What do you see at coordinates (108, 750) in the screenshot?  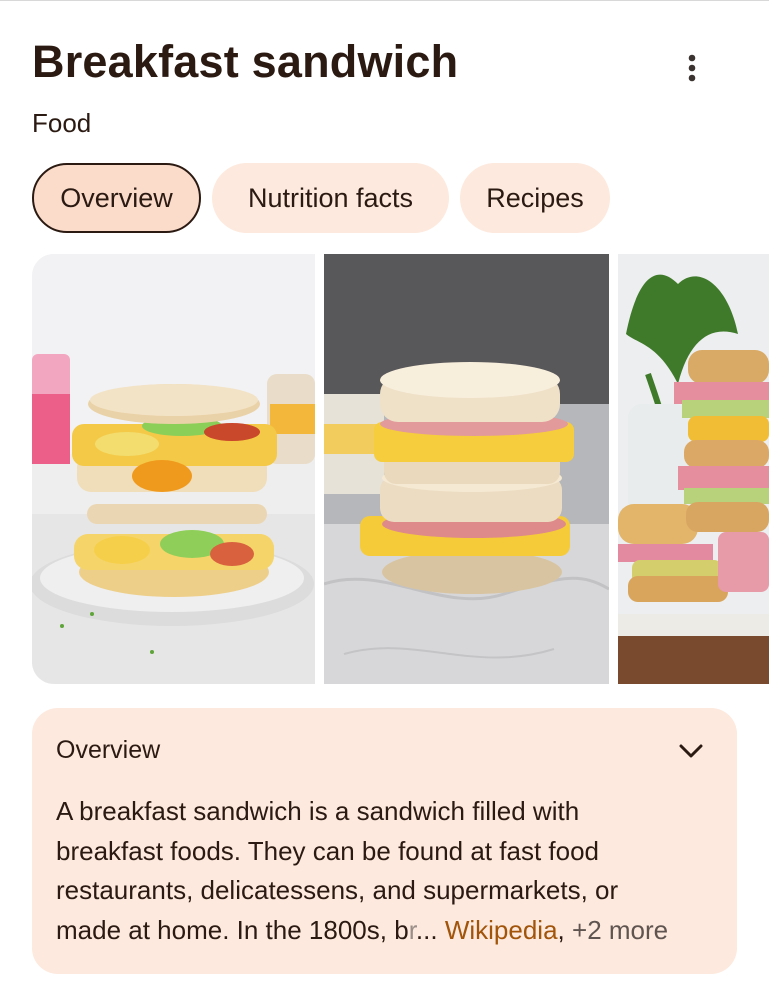 I see `overview-heading: Overview` at bounding box center [108, 750].